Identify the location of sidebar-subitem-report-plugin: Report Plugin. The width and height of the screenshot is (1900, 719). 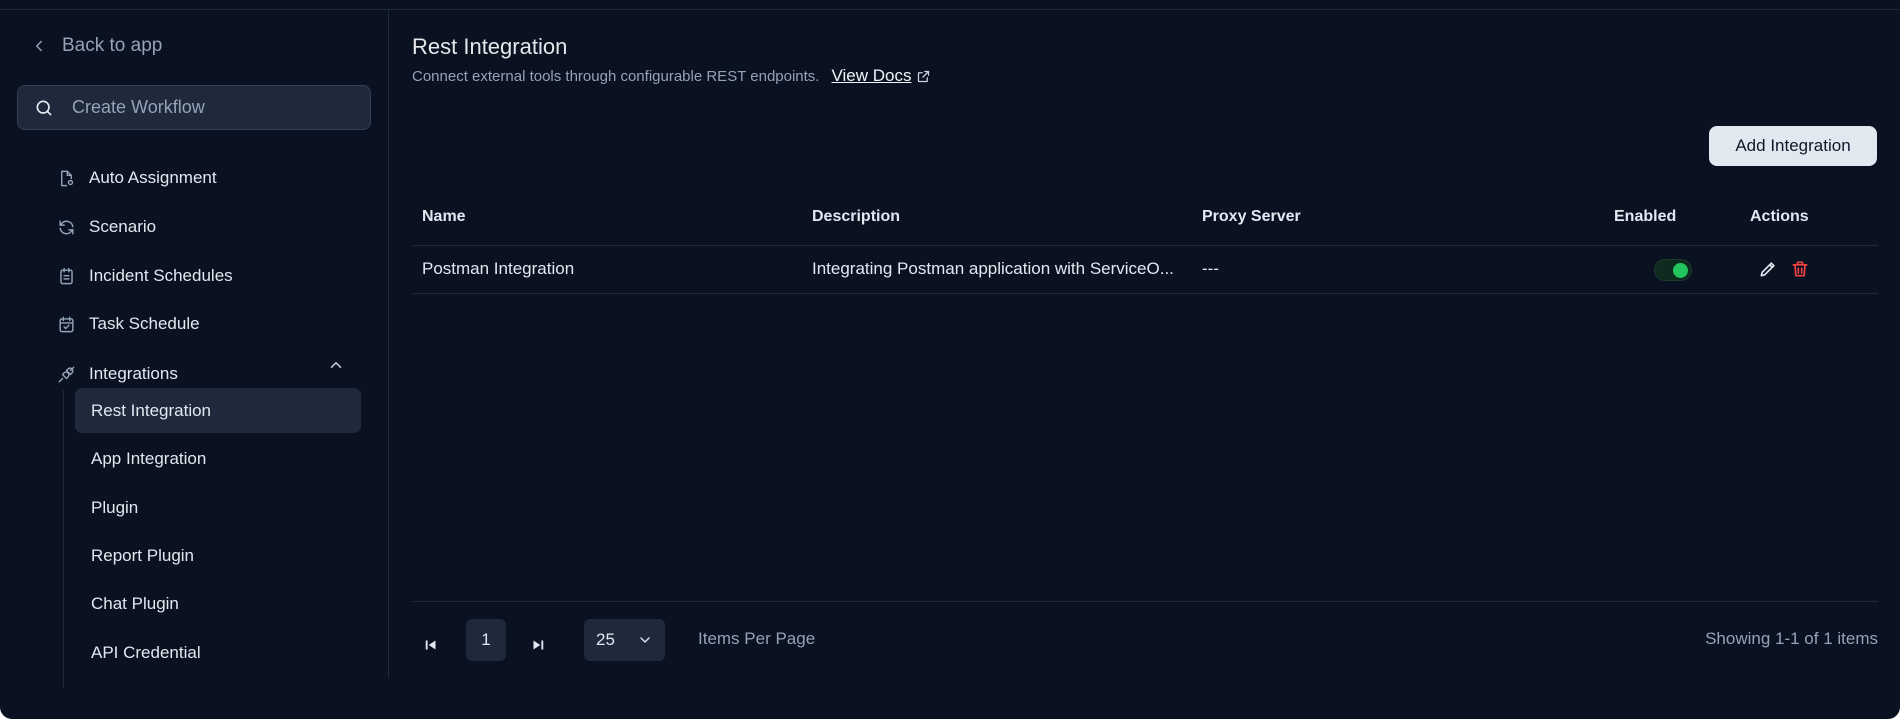
(218, 555).